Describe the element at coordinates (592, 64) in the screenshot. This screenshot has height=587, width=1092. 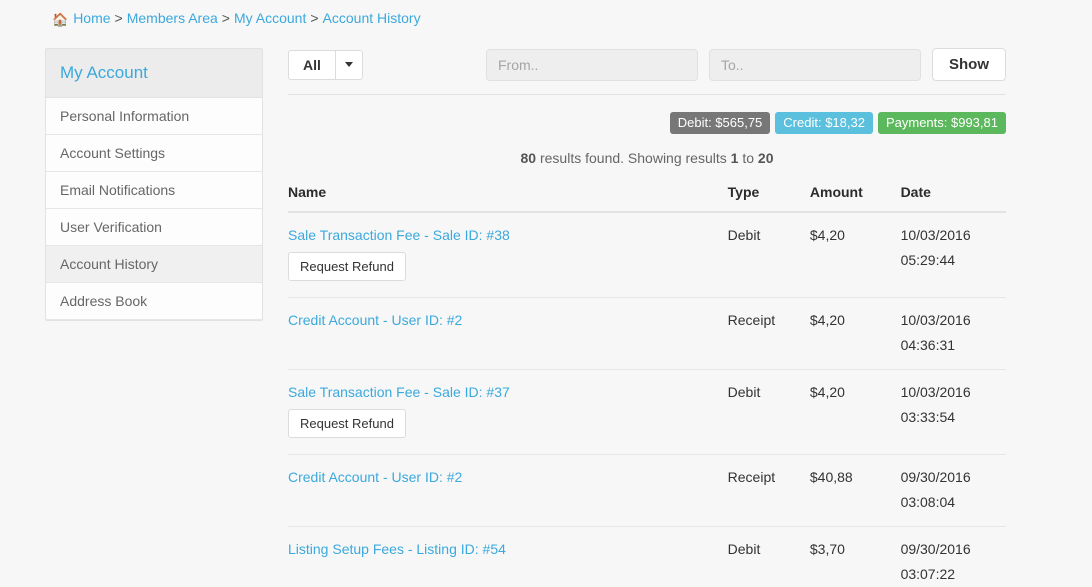
I see `date-from-input` at that location.